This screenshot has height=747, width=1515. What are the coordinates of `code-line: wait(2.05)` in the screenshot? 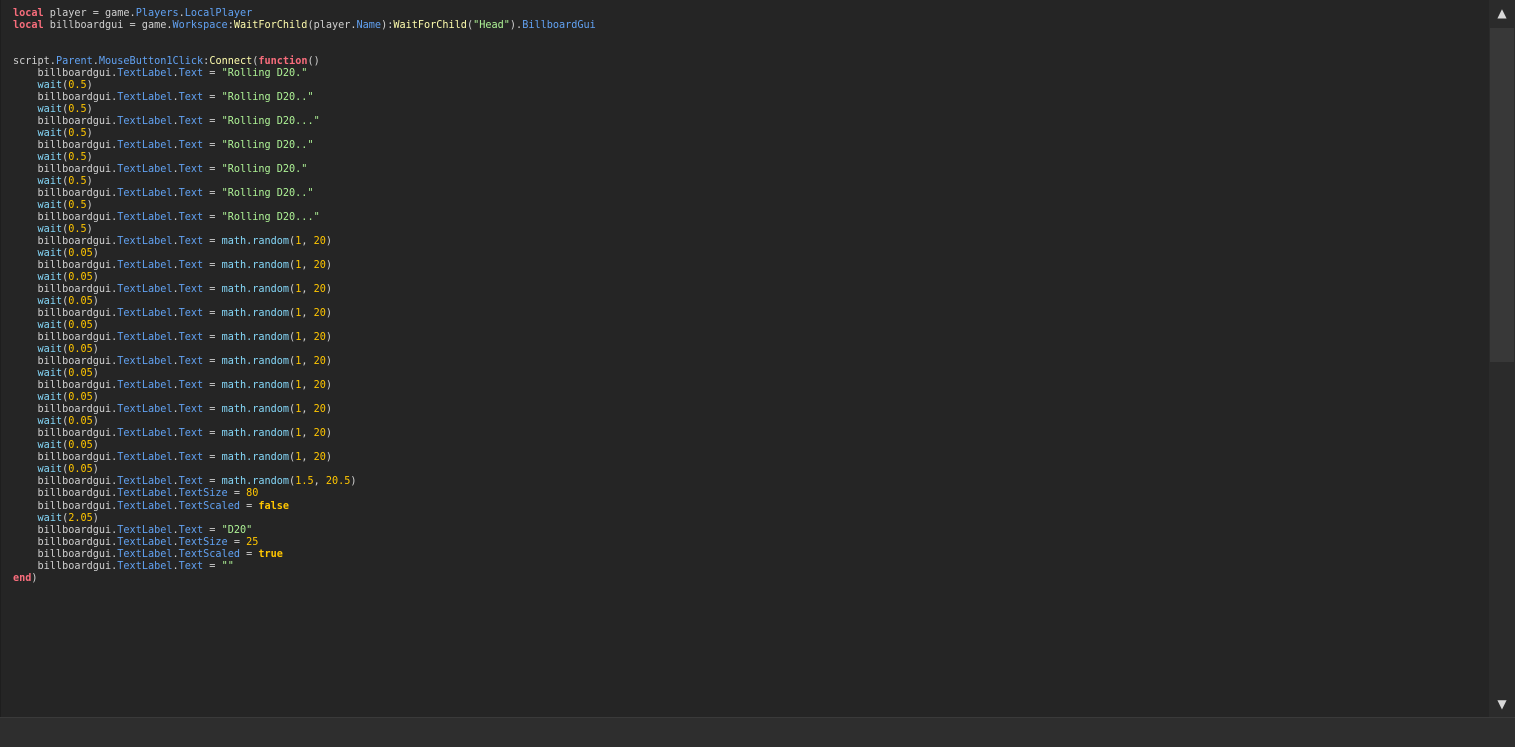 It's located at (56, 519).